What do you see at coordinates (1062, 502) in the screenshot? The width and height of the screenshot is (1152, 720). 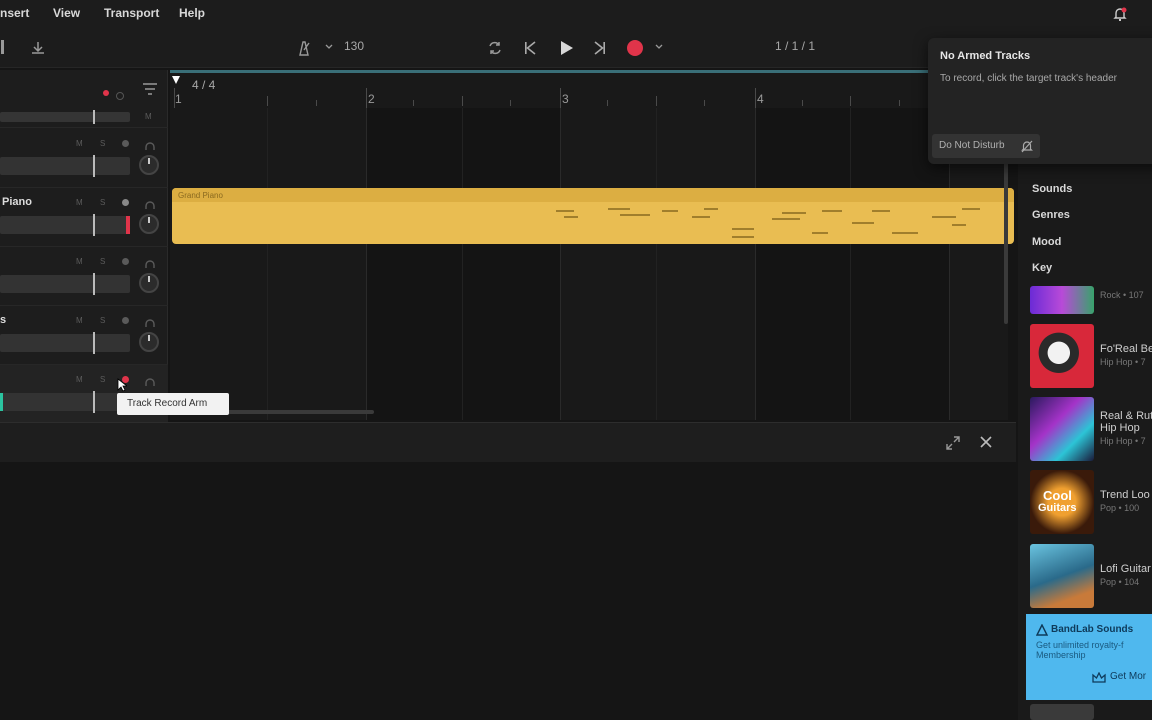 I see `pack-thumbnail: Cool Guitars` at bounding box center [1062, 502].